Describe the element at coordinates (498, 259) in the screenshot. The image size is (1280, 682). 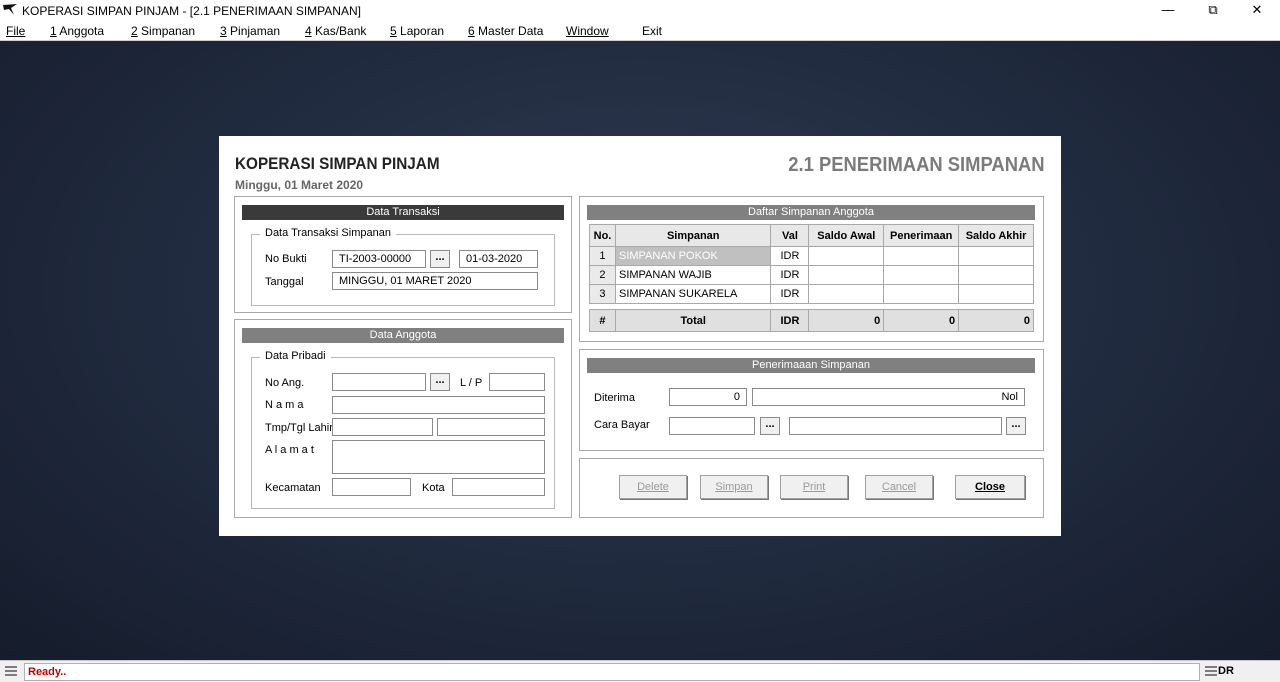
I see `no-bukti-date-field: 01-03-2020` at that location.